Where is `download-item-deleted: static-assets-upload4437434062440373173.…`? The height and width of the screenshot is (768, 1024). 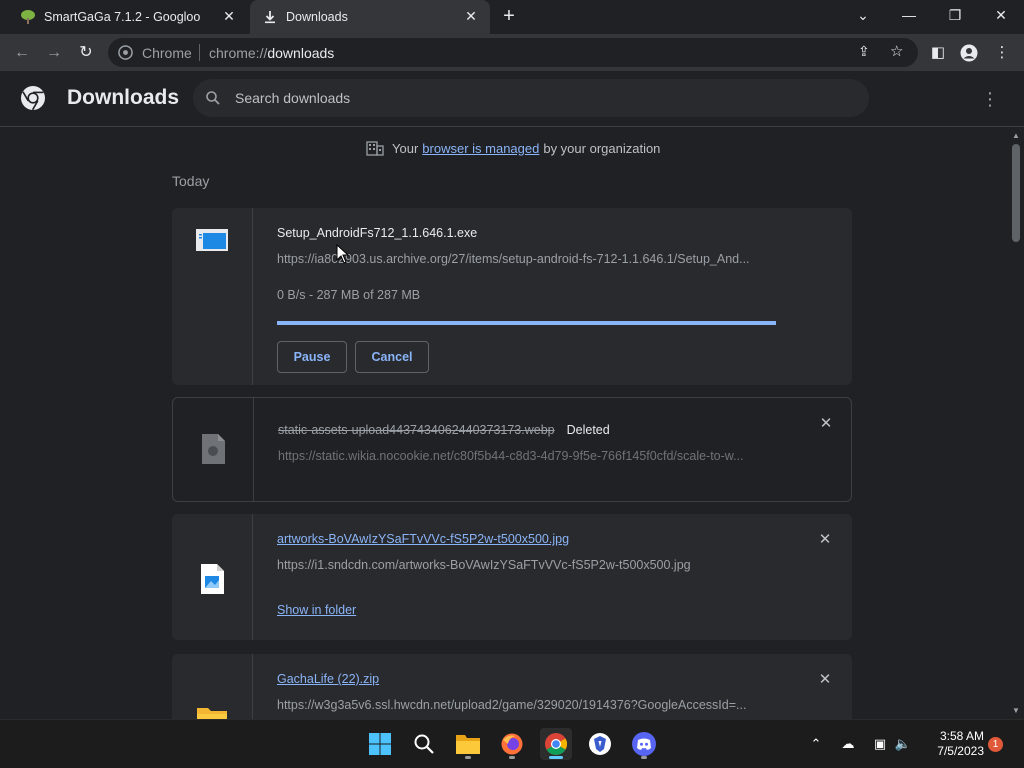
download-item-deleted: static-assets-upload4437434062440373173.… is located at coordinates (512, 449).